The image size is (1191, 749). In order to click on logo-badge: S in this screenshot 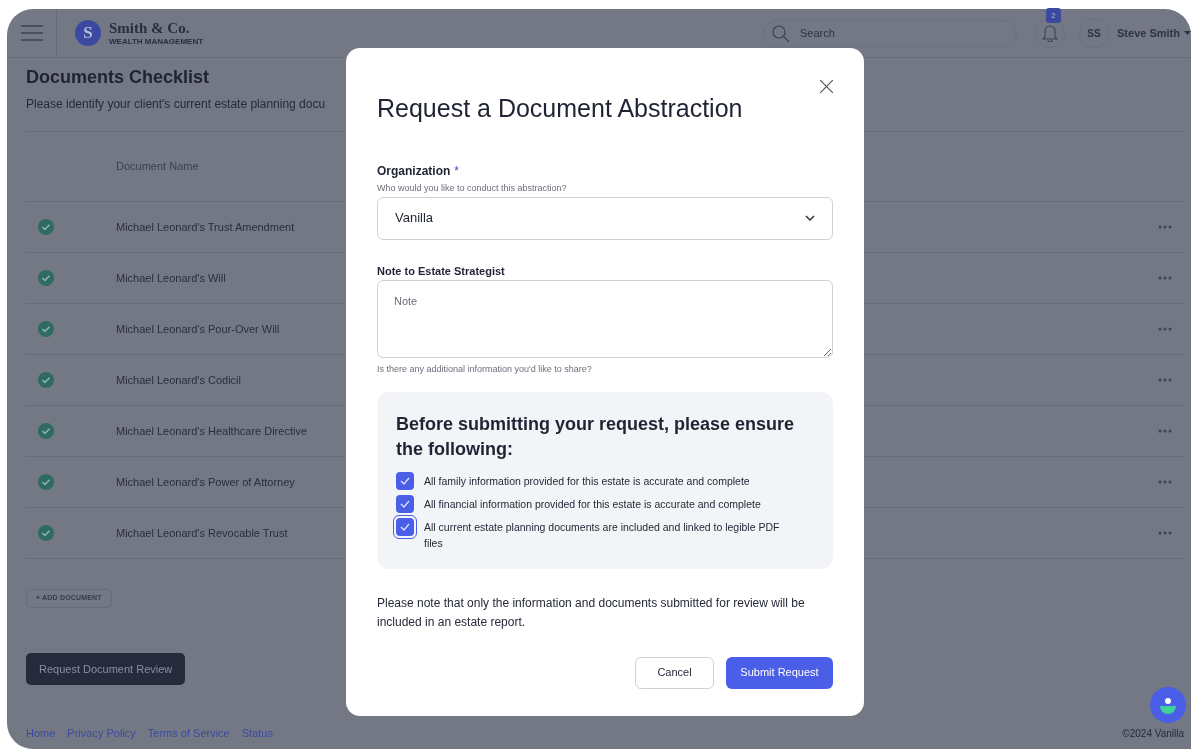, I will do `click(88, 33)`.